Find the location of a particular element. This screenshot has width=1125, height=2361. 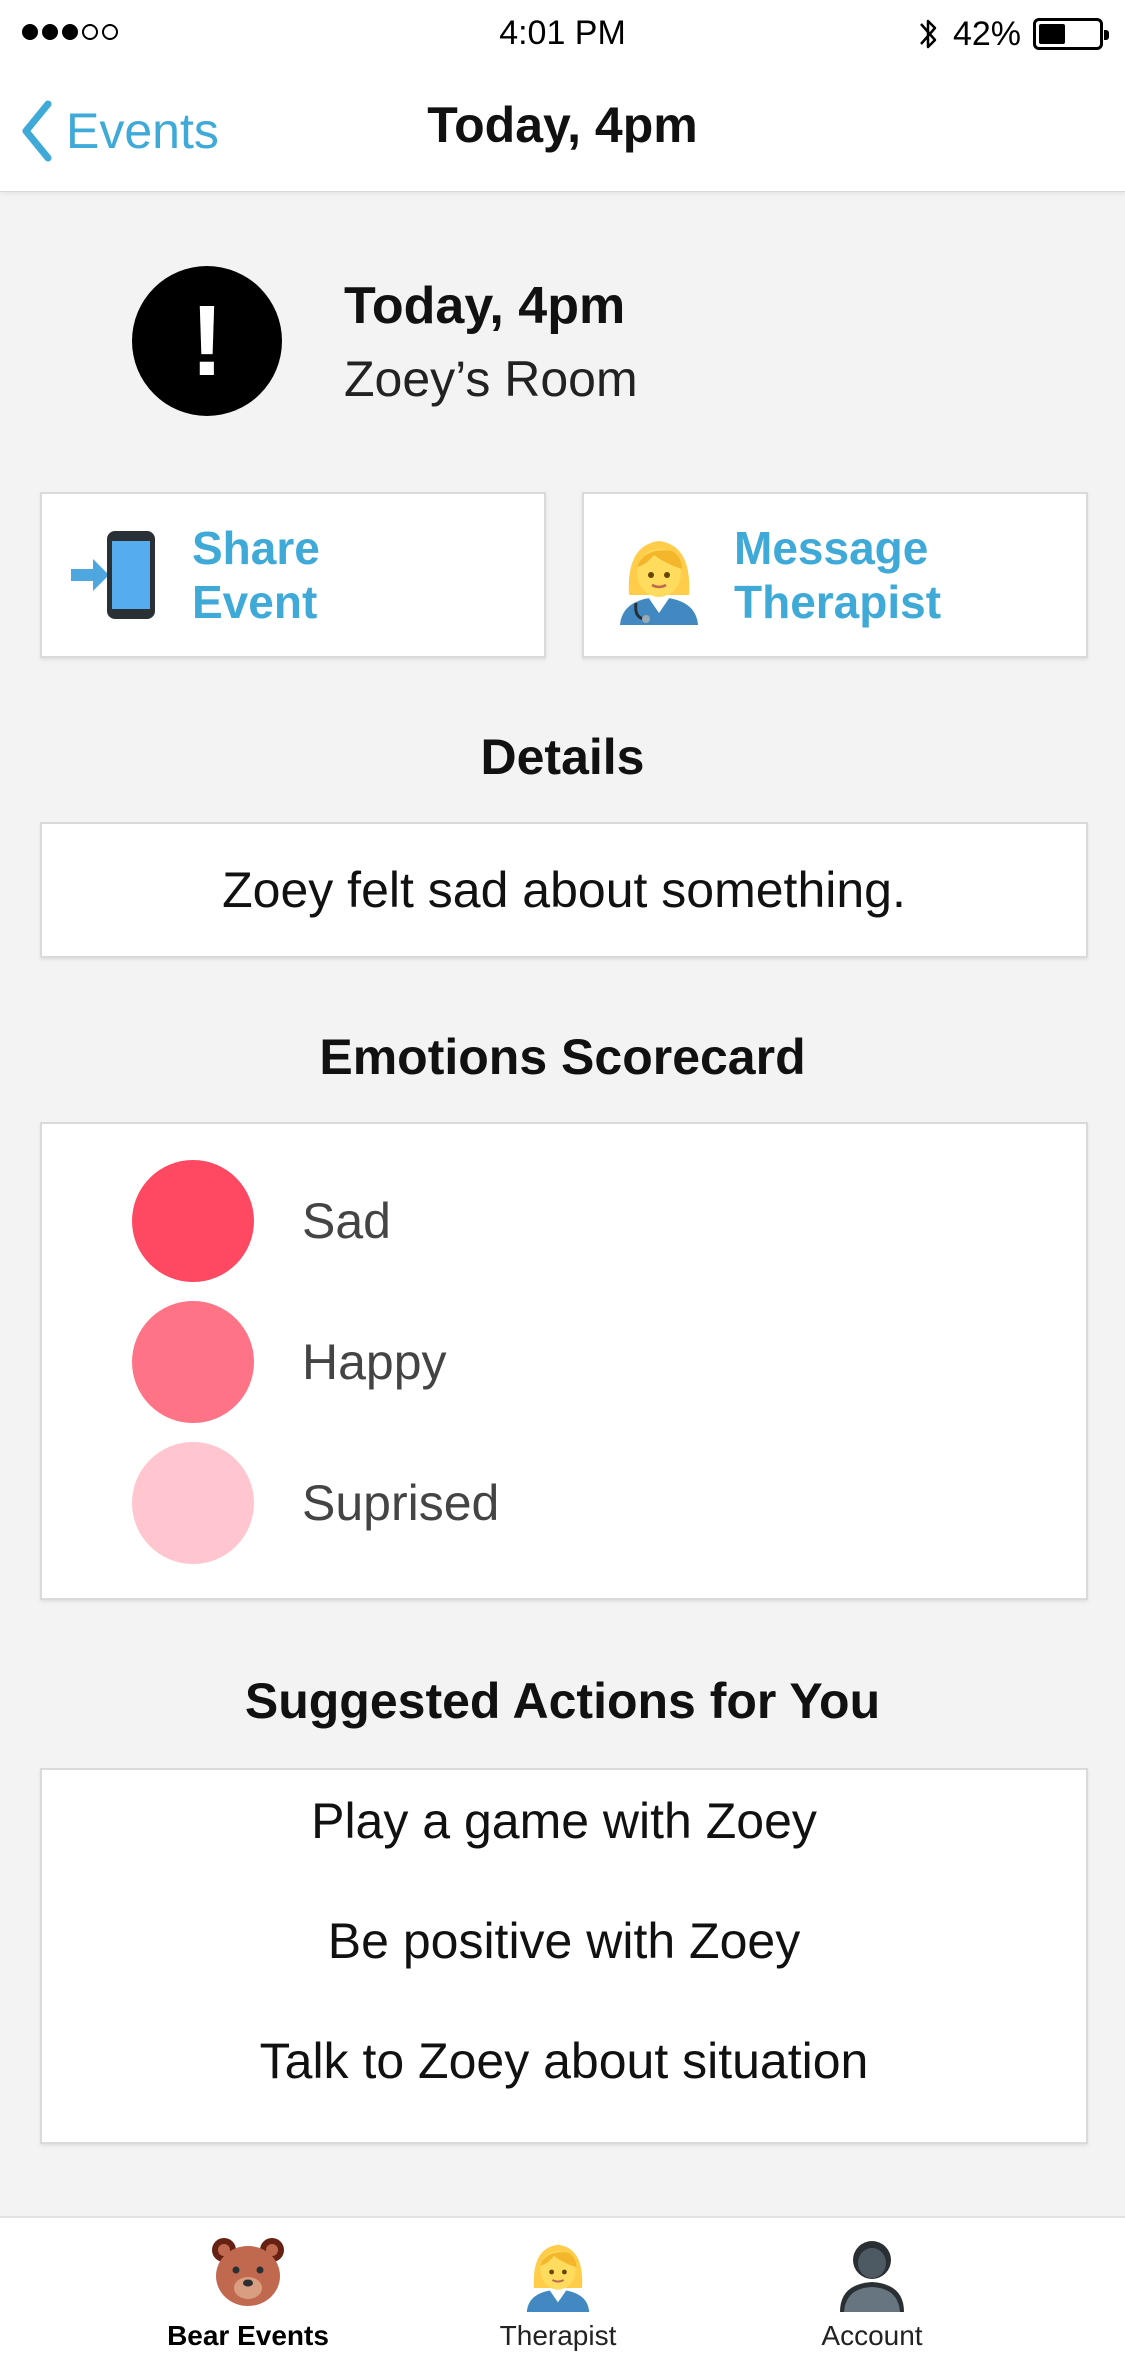

status-bar: 4:01 PM 42% is located at coordinates (562, 35).